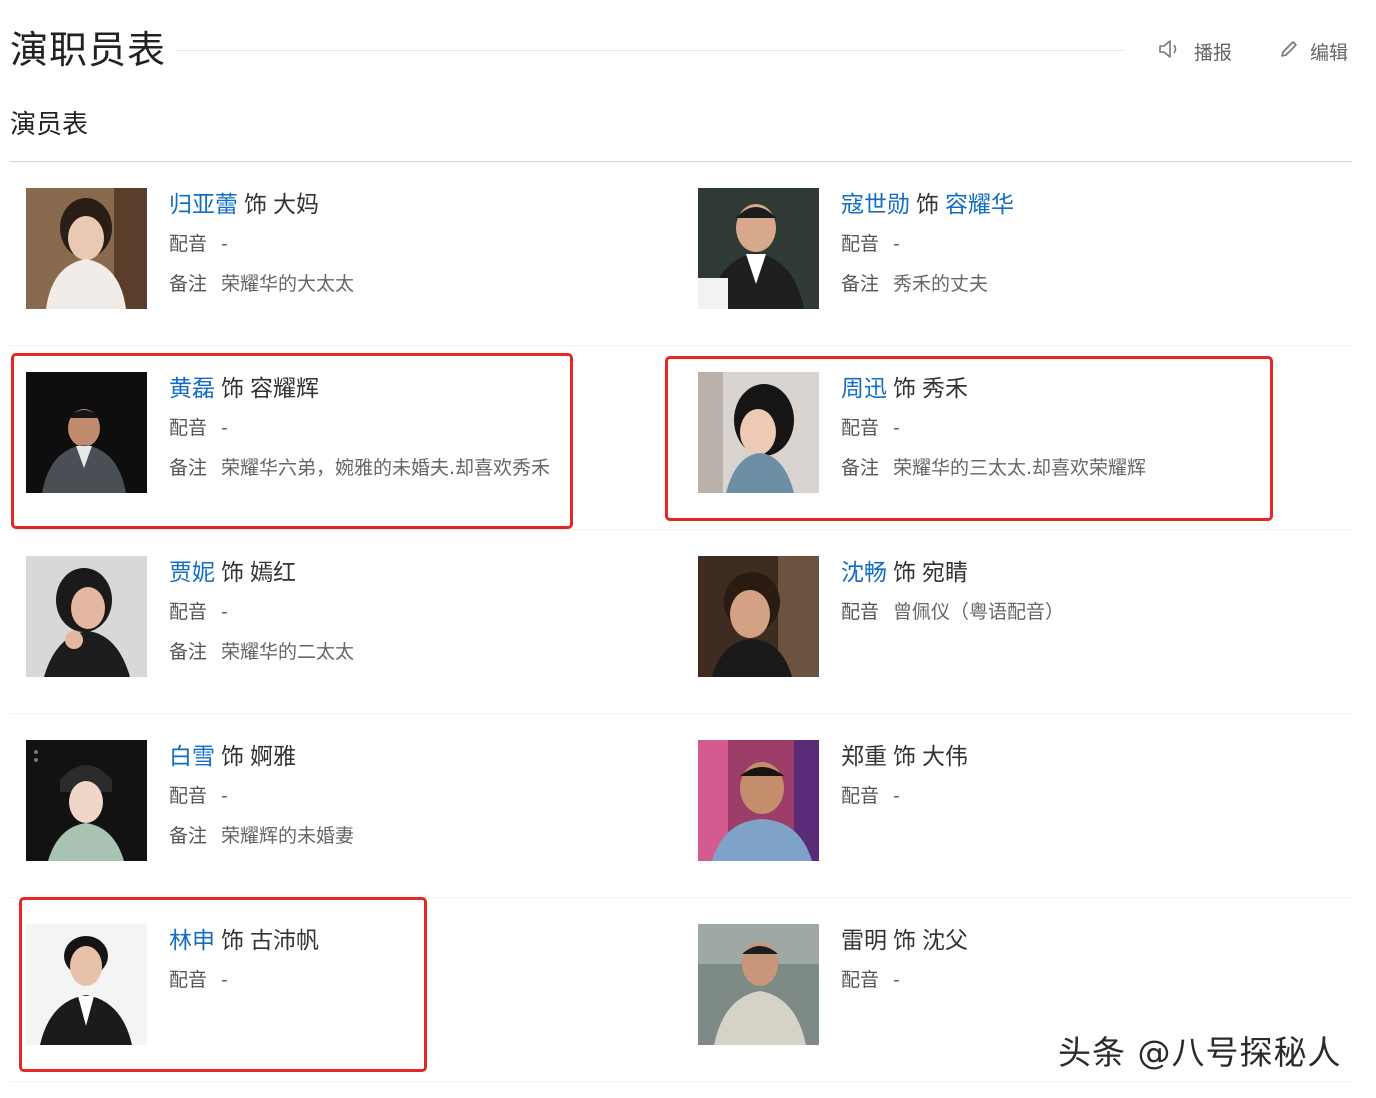  What do you see at coordinates (49, 125) in the screenshot?
I see `section-subtitle: 演员表` at bounding box center [49, 125].